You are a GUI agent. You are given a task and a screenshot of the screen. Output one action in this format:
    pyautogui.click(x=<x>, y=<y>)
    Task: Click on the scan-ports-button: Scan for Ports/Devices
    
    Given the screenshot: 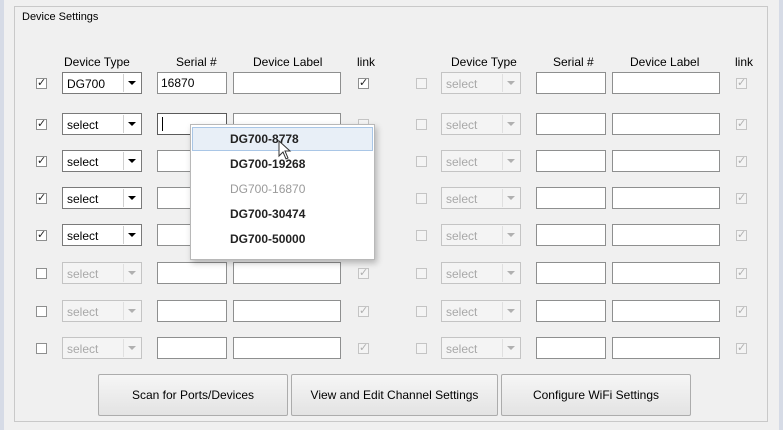 What is the action you would take?
    pyautogui.click(x=193, y=395)
    